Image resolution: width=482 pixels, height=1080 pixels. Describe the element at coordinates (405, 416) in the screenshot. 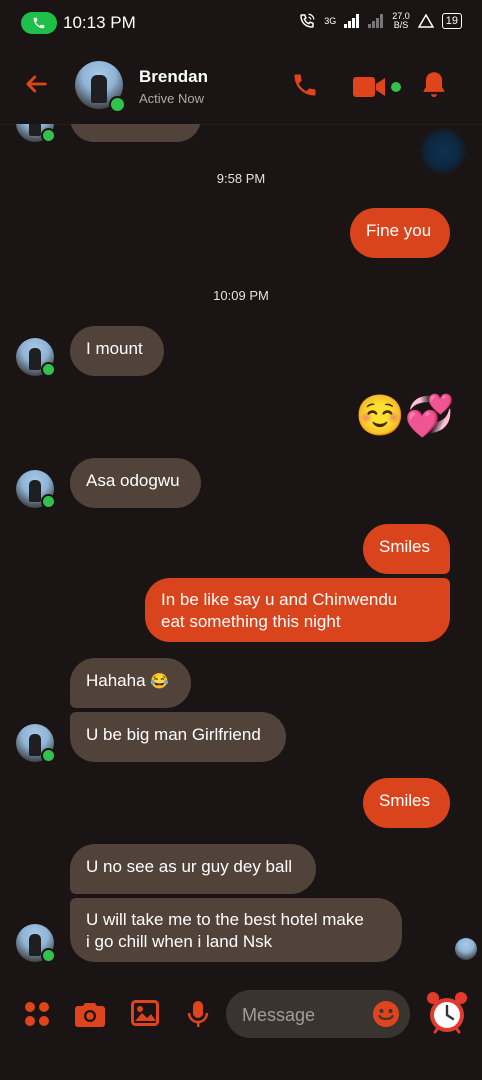

I see `emoji-message: ☺️💞` at that location.